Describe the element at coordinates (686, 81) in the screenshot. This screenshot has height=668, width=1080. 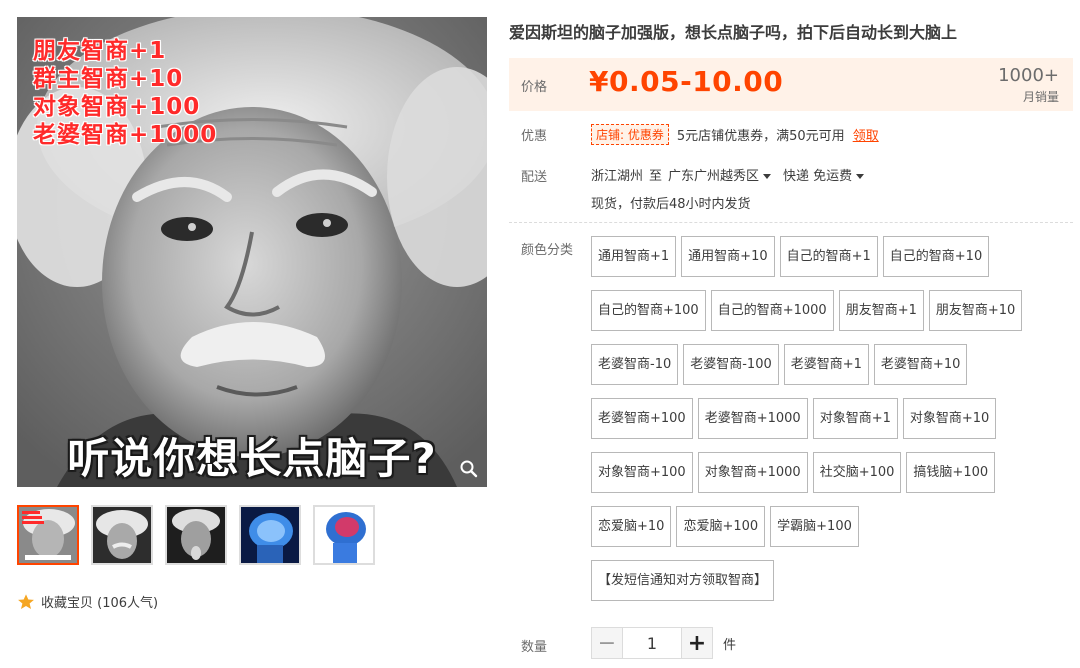
I see `price-value: ¥0.05-10.00` at that location.